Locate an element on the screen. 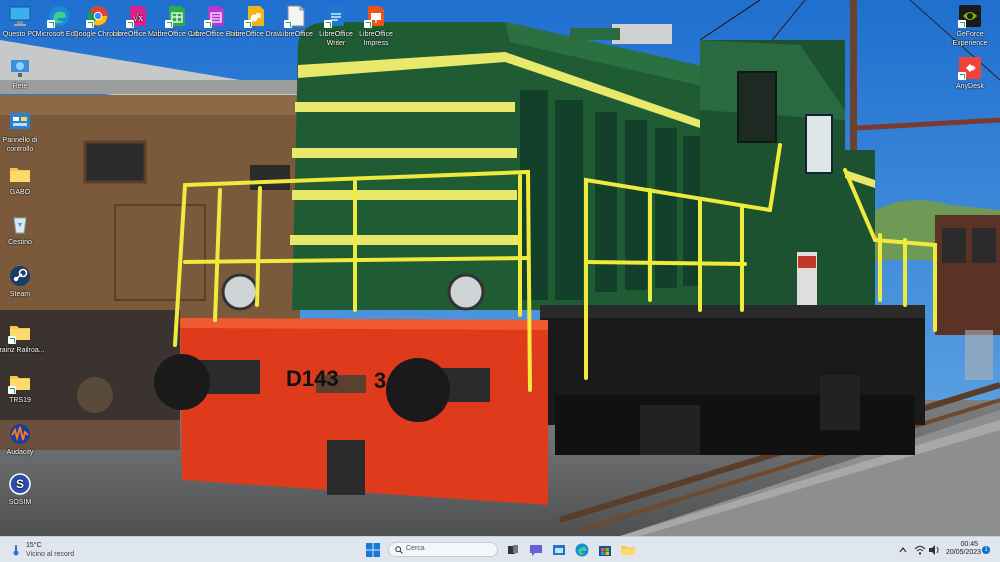 The image size is (1000, 562). audacity-icon is located at coordinates (20, 434).